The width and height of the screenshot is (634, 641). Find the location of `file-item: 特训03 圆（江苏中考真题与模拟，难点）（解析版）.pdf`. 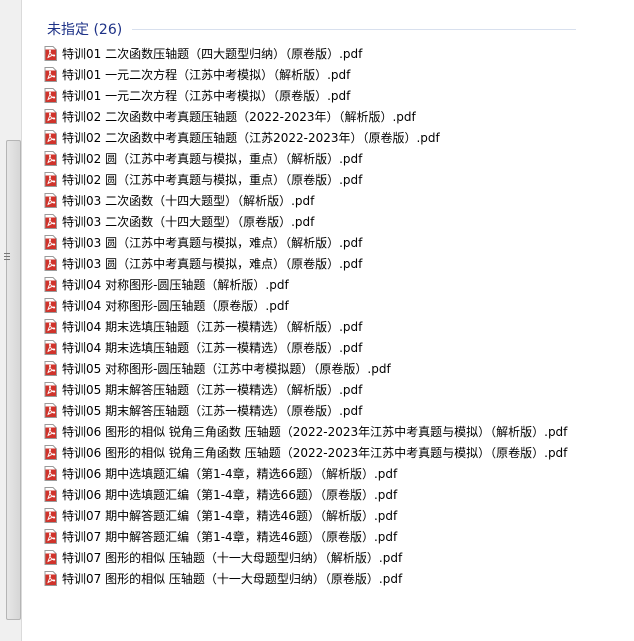

file-item: 特训03 圆（江苏中考真题与模拟，难点）（解析版）.pdf is located at coordinates (334, 242).